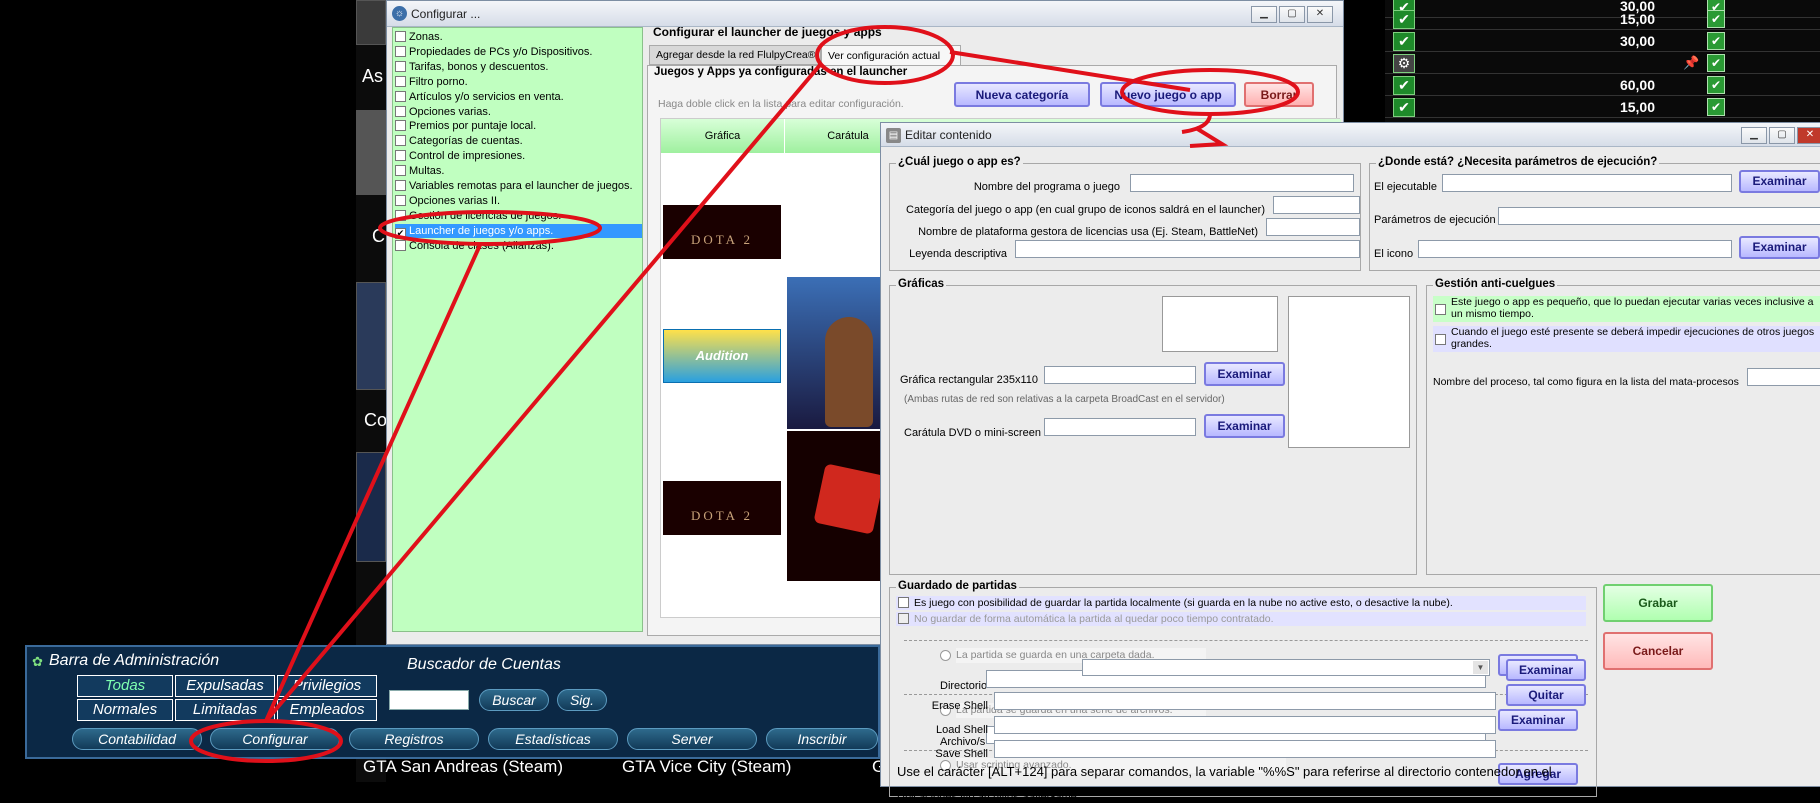 This screenshot has width=1820, height=803. I want to click on browse-locations-button: Examinar, so click(1546, 670).